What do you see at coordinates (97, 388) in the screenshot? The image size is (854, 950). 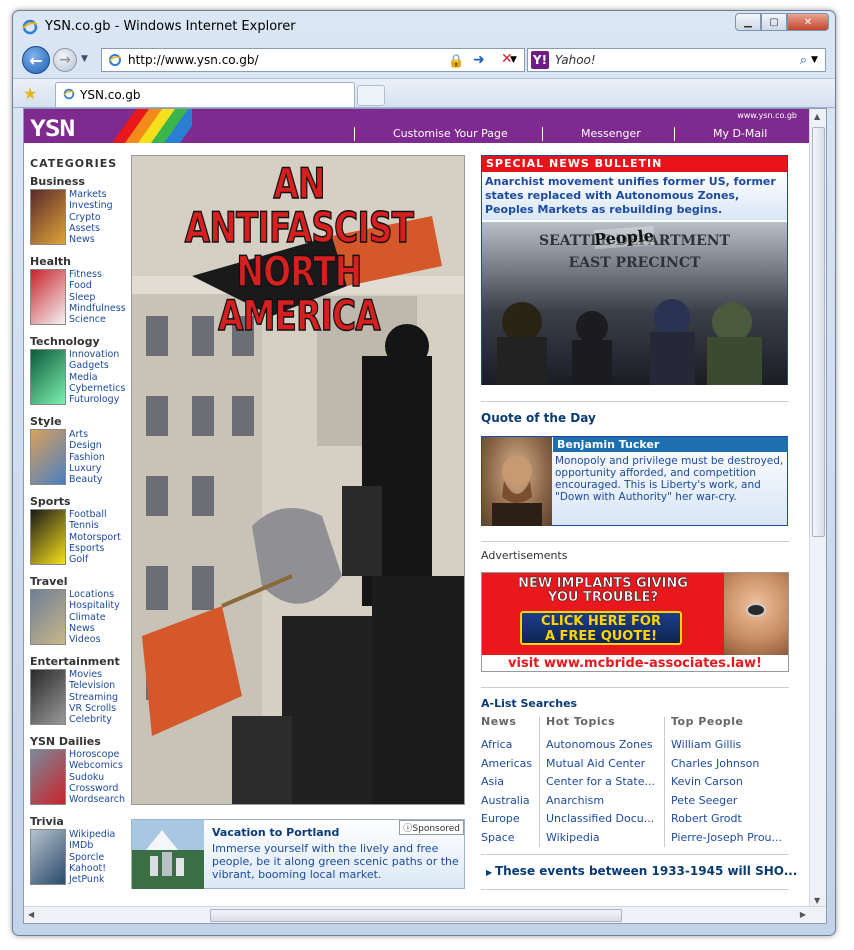 I see `category-link: Cybernetics` at bounding box center [97, 388].